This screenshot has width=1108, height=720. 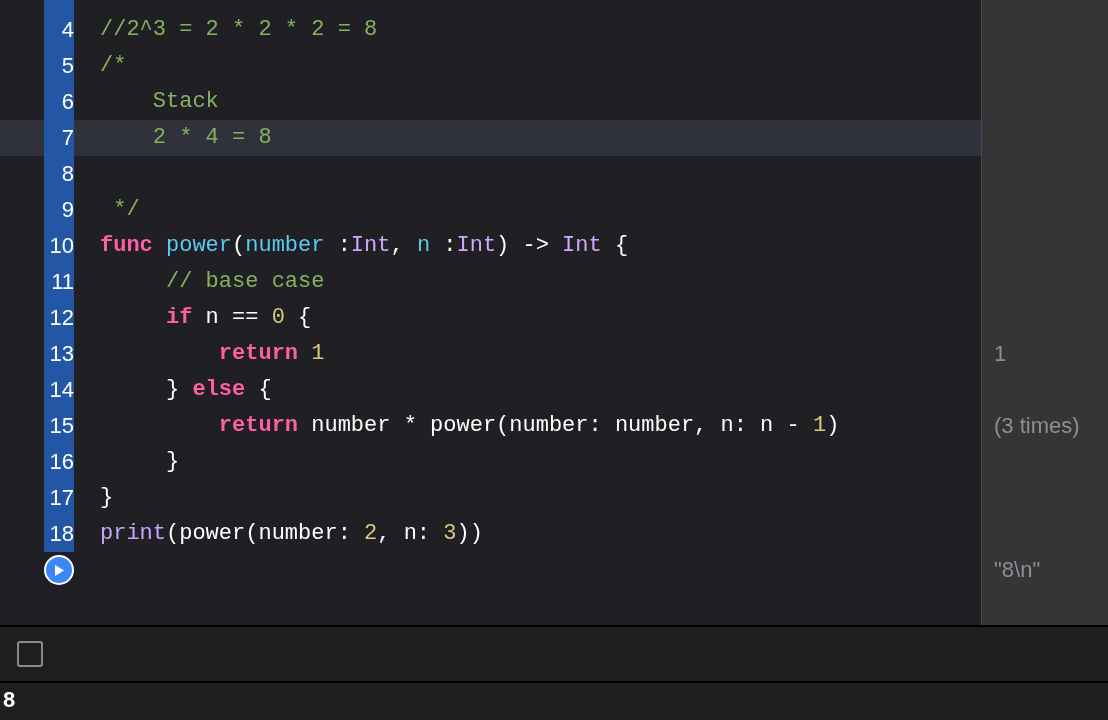 I want to click on code-text: } else {, so click(x=218, y=390).